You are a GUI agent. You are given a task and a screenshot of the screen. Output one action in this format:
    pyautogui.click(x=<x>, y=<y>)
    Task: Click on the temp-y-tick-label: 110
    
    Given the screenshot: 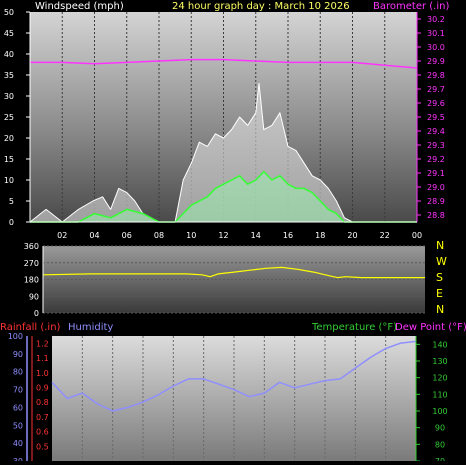 What is the action you would take?
    pyautogui.click(x=439, y=394)
    